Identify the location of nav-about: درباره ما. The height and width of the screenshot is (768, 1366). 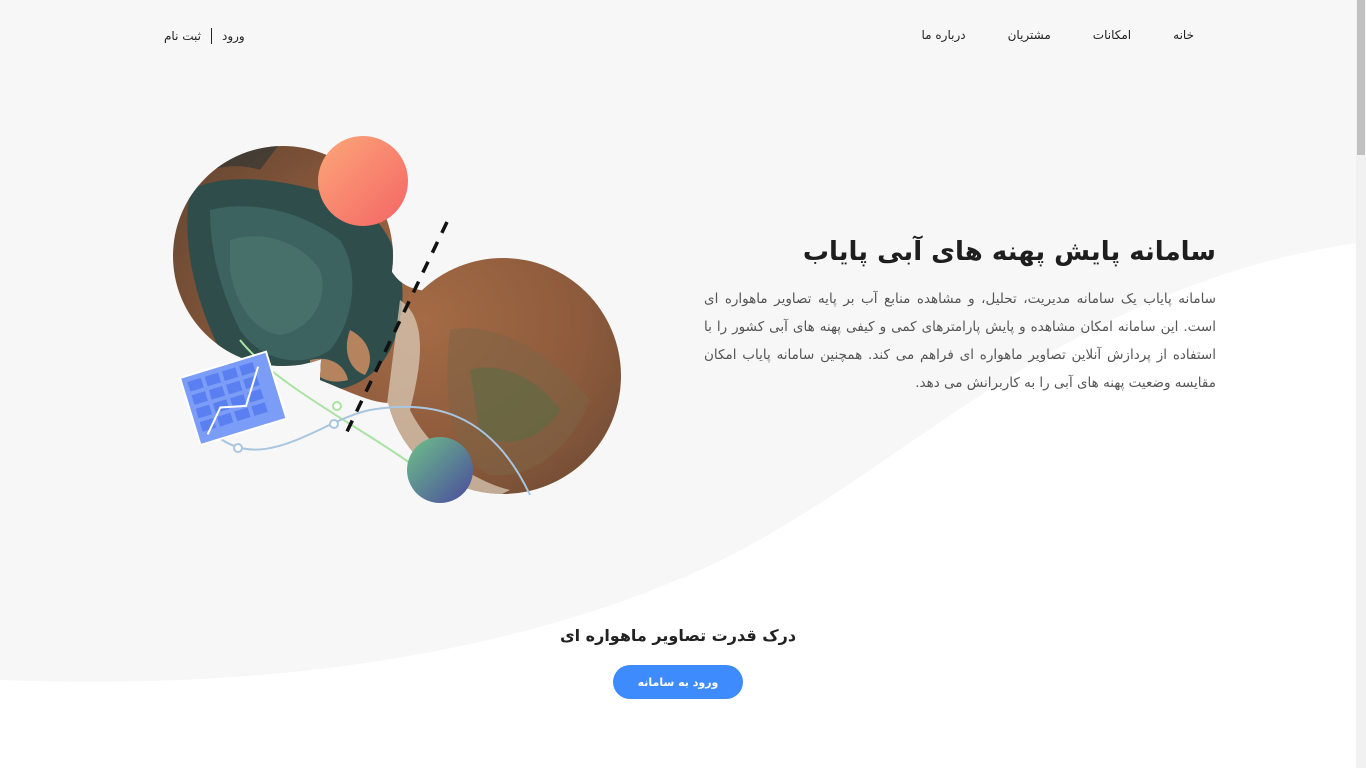
(943, 35).